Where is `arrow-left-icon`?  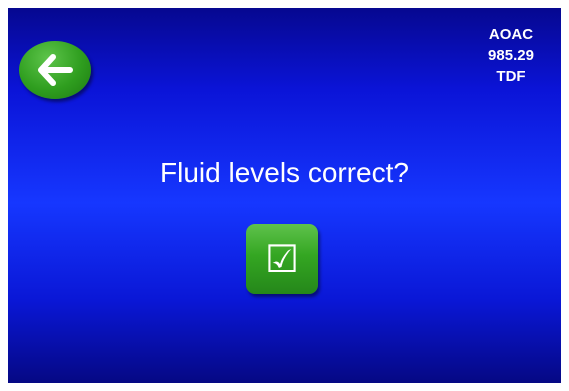 arrow-left-icon is located at coordinates (55, 70).